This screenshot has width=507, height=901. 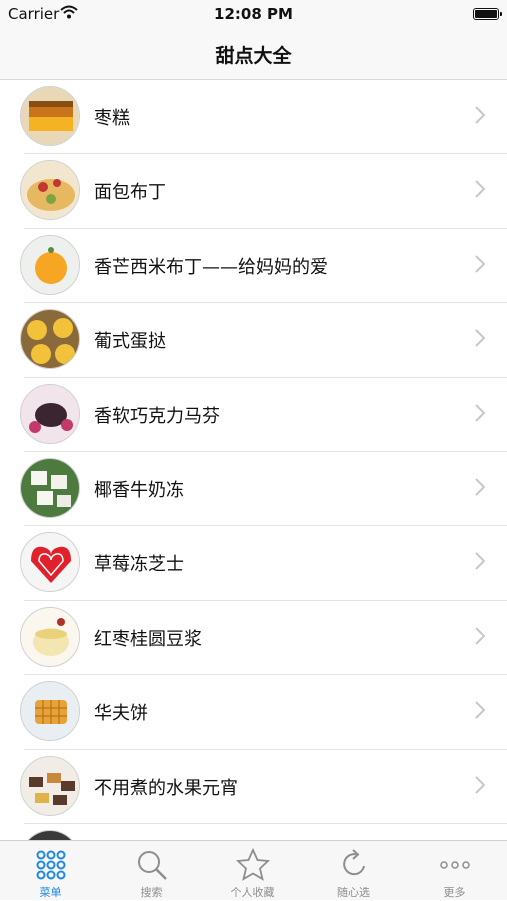 What do you see at coordinates (50, 116) in the screenshot?
I see `jujube-cake-image` at bounding box center [50, 116].